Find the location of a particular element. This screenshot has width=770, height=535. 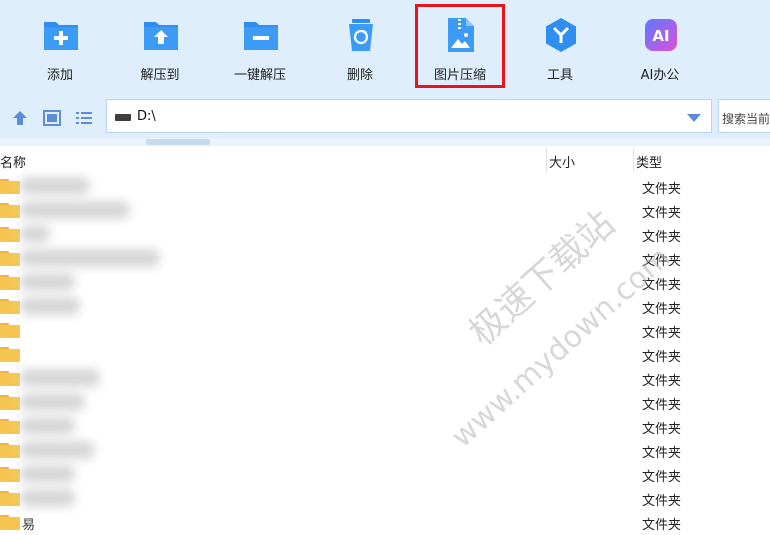

search-input: 搜索当前 is located at coordinates (744, 116).